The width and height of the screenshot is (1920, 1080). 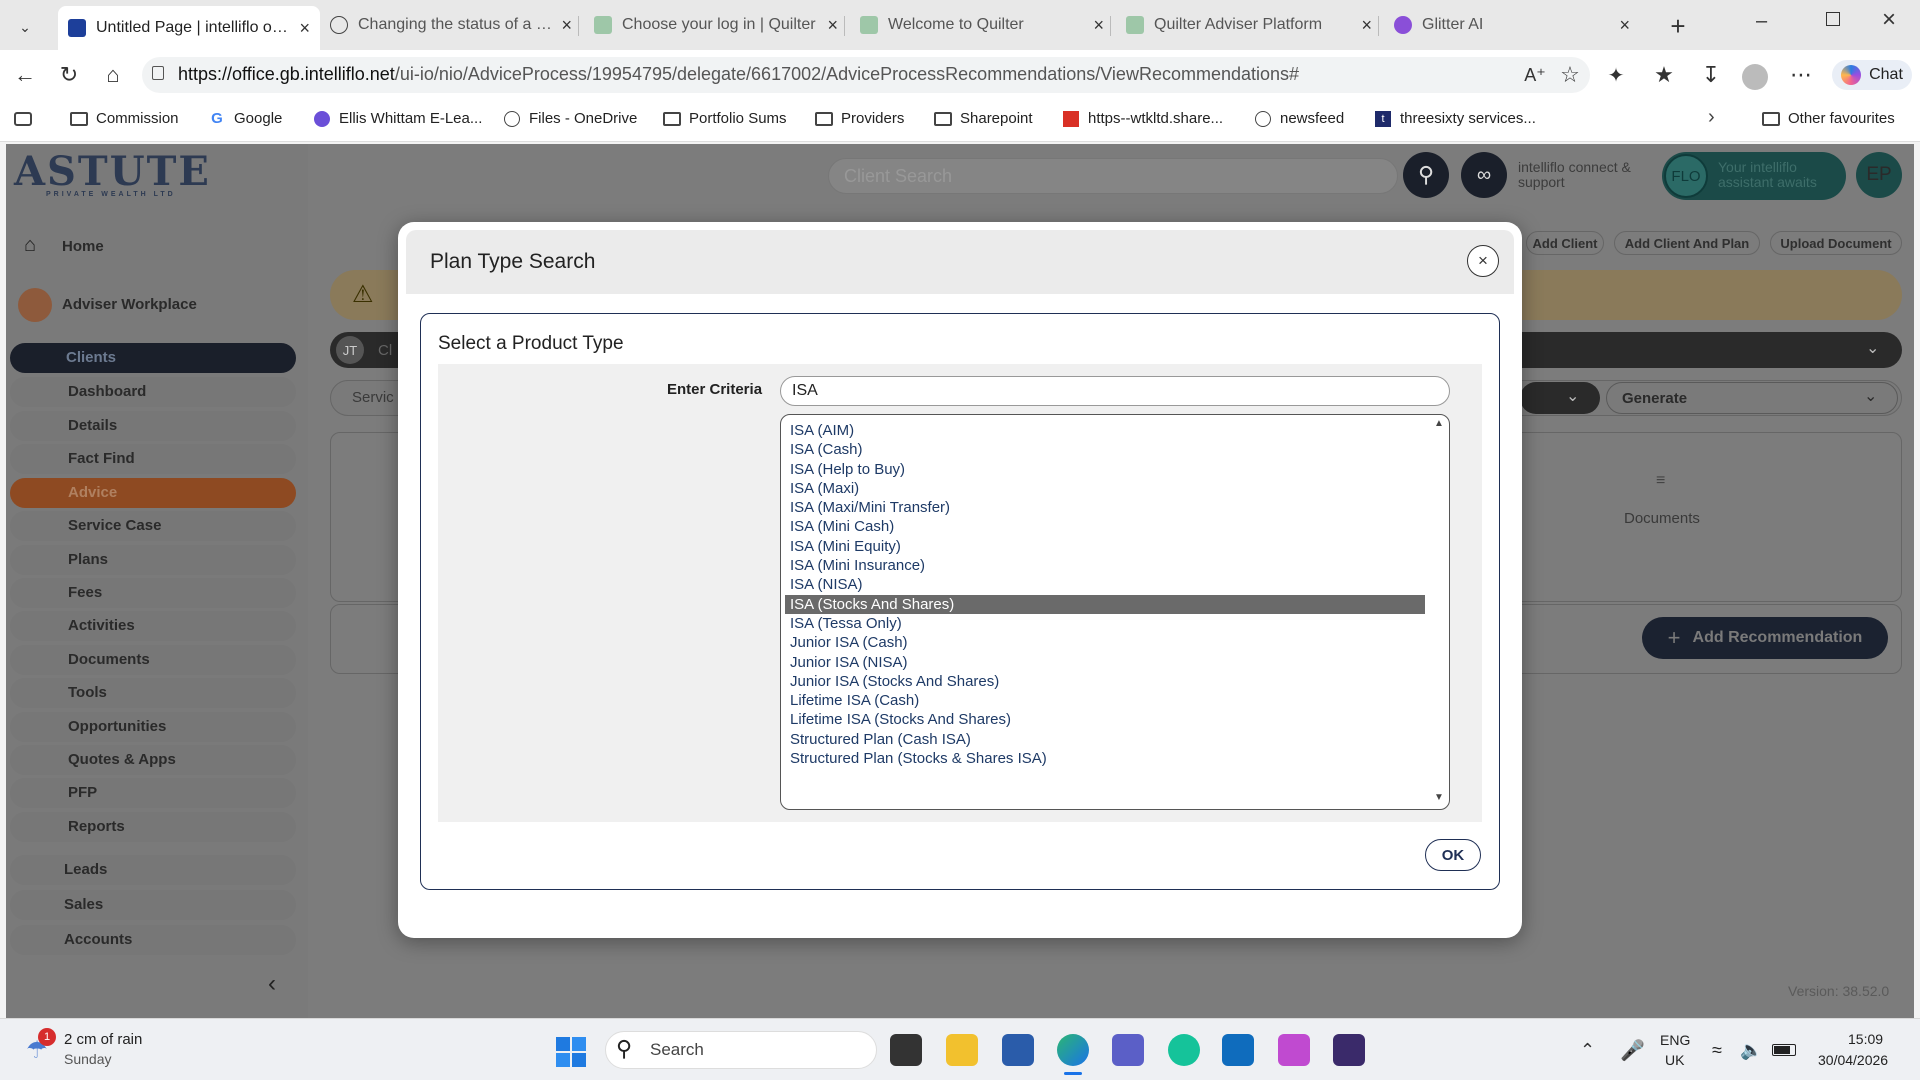 I want to click on sidebar-item-plans: Plans, so click(x=88, y=559).